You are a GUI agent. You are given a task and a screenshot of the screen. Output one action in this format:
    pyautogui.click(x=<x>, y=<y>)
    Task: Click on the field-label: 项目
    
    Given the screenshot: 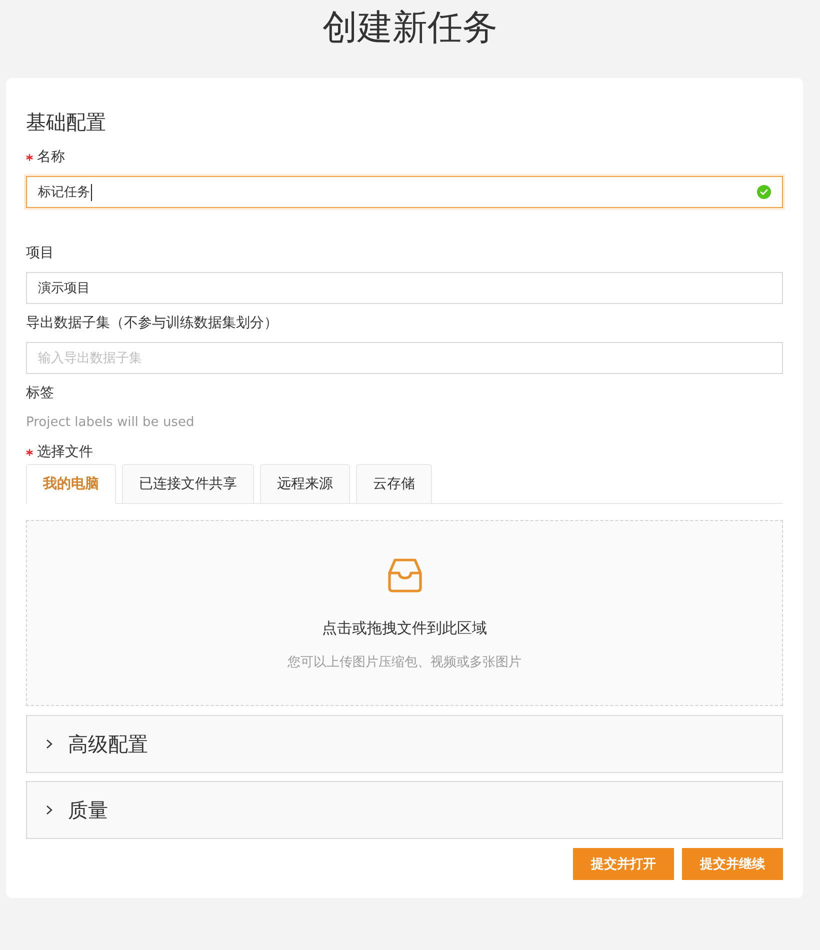 What is the action you would take?
    pyautogui.click(x=40, y=253)
    